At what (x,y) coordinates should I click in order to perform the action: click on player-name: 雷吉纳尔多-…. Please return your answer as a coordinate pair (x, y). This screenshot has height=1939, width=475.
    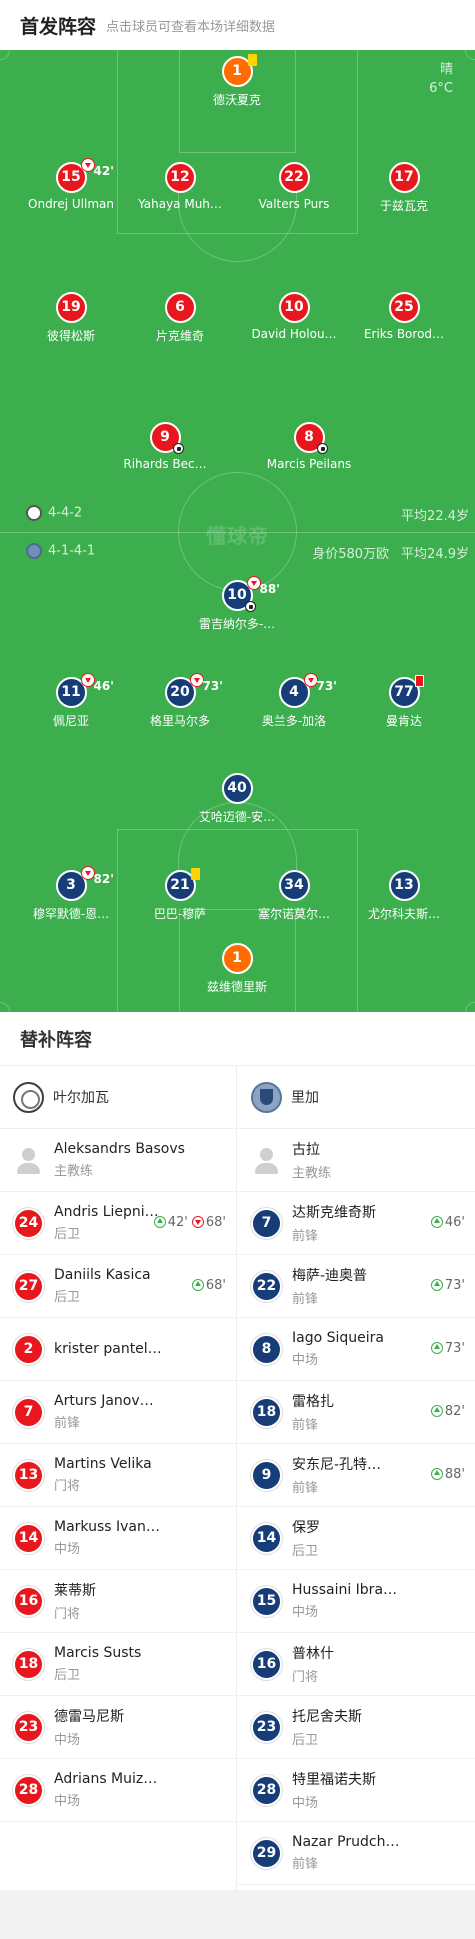
    Looking at the image, I should click on (237, 624).